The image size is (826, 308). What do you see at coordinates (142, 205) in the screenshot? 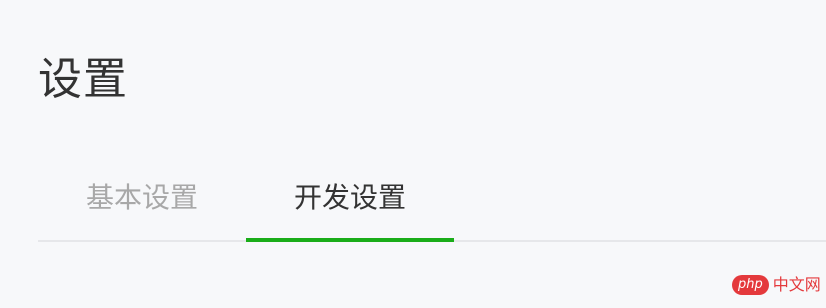
I see `tab-basic-settings: 基本设置` at bounding box center [142, 205].